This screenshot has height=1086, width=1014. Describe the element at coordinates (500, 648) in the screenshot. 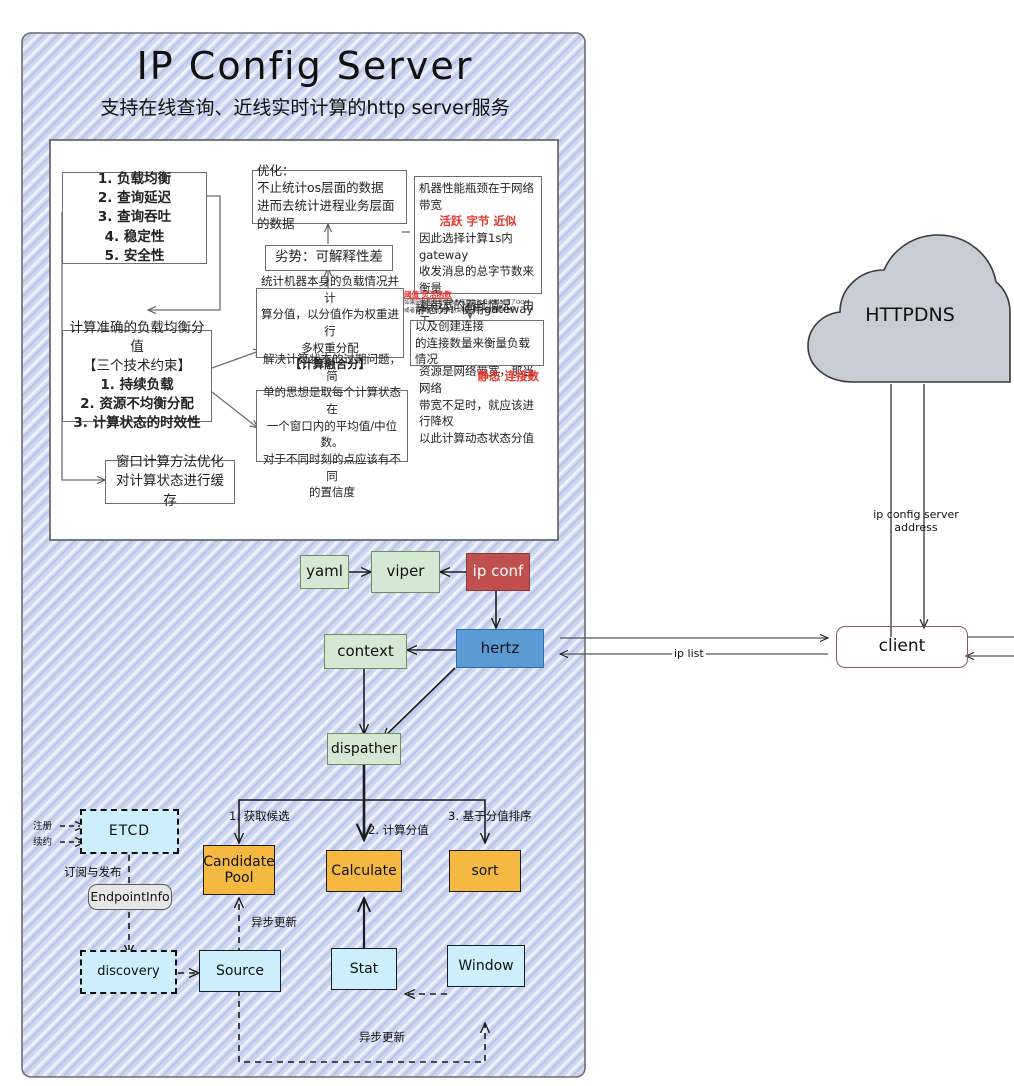

I see `node-hertz: hertz` at that location.